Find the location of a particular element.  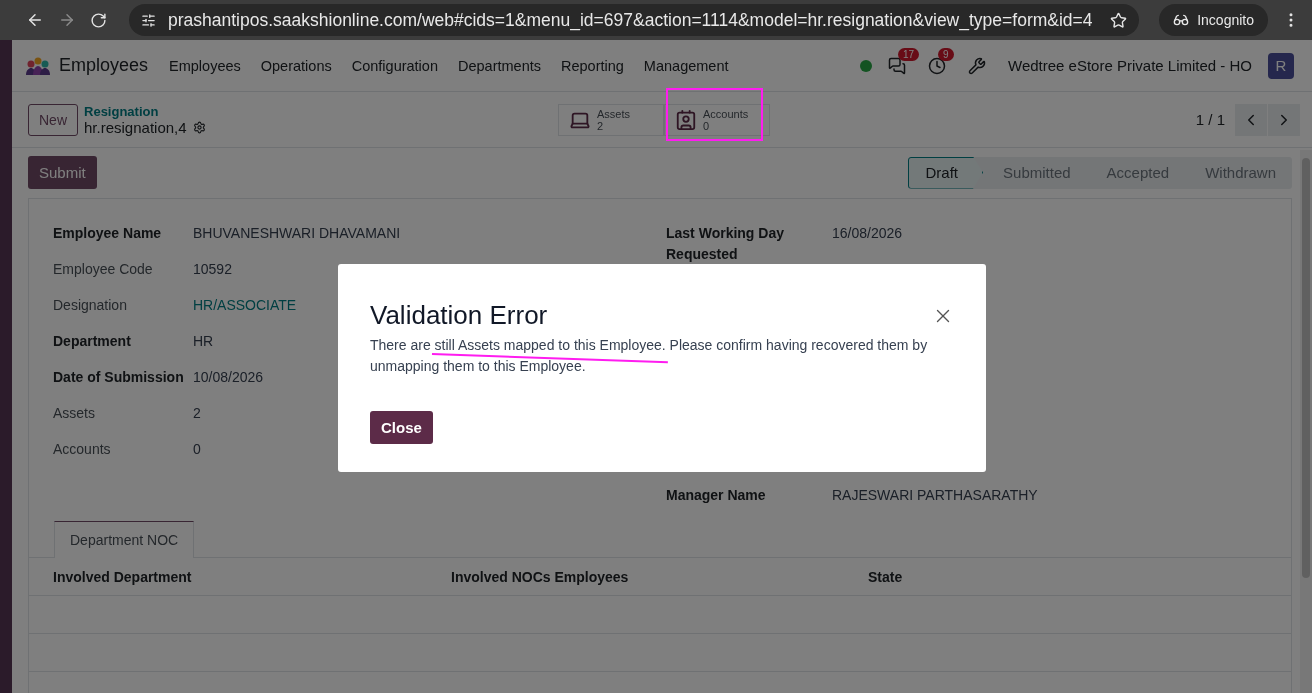

smart-button: Accounts 0 is located at coordinates (717, 119).